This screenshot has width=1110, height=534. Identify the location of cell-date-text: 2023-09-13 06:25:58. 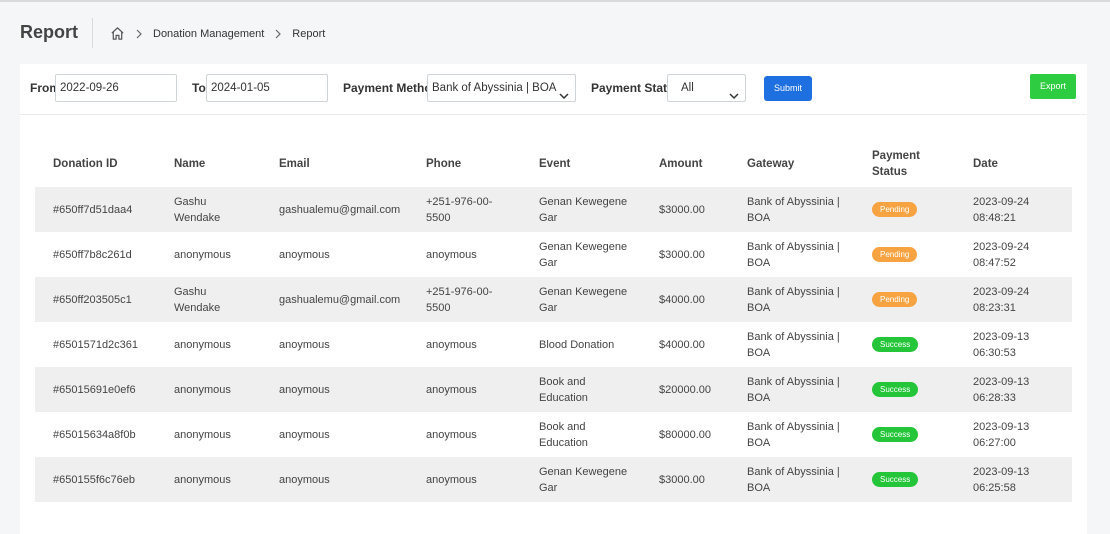
(1001, 479).